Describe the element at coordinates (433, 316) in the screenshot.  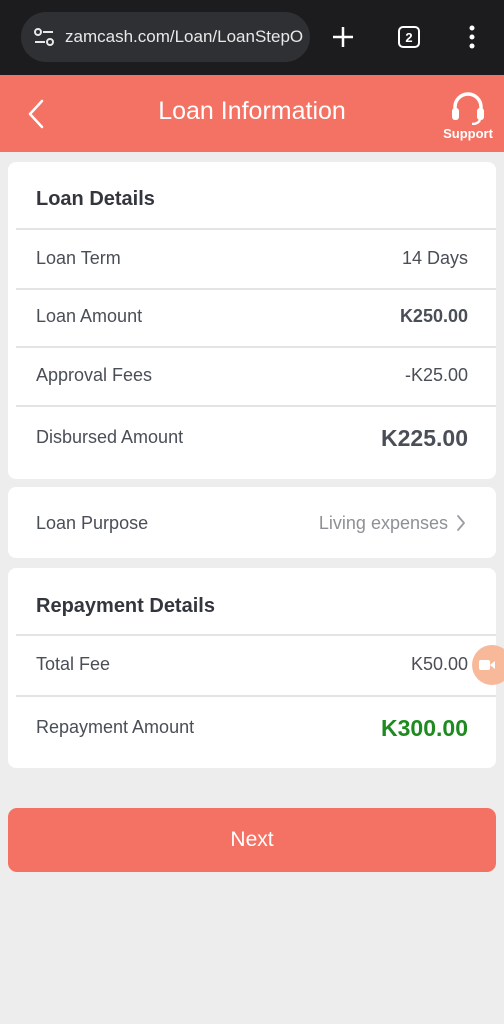
I see `loan-amount-value: K250.00` at that location.